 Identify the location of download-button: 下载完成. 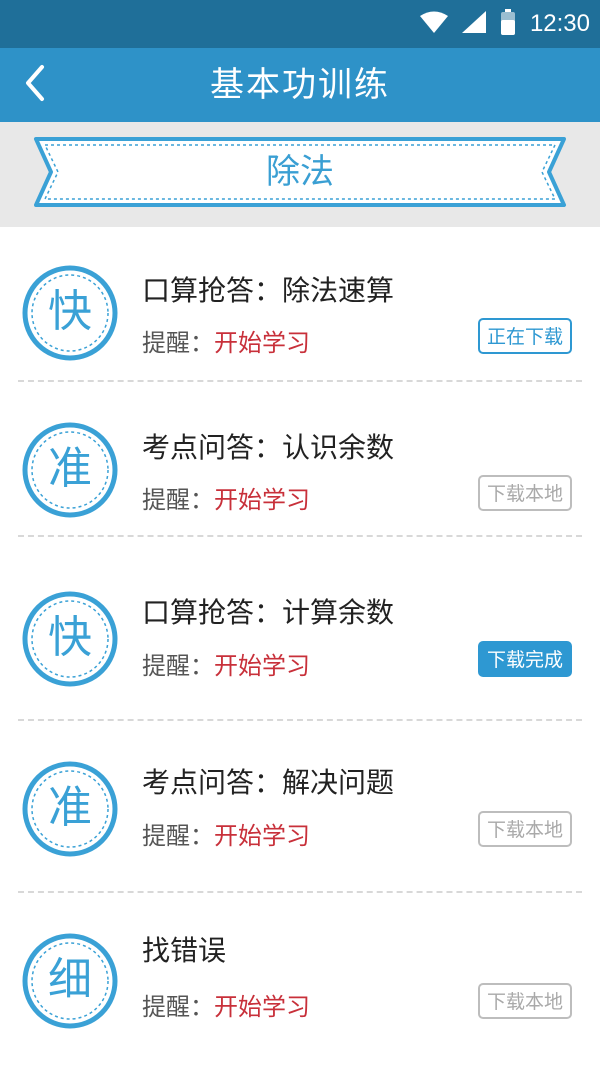
(525, 659).